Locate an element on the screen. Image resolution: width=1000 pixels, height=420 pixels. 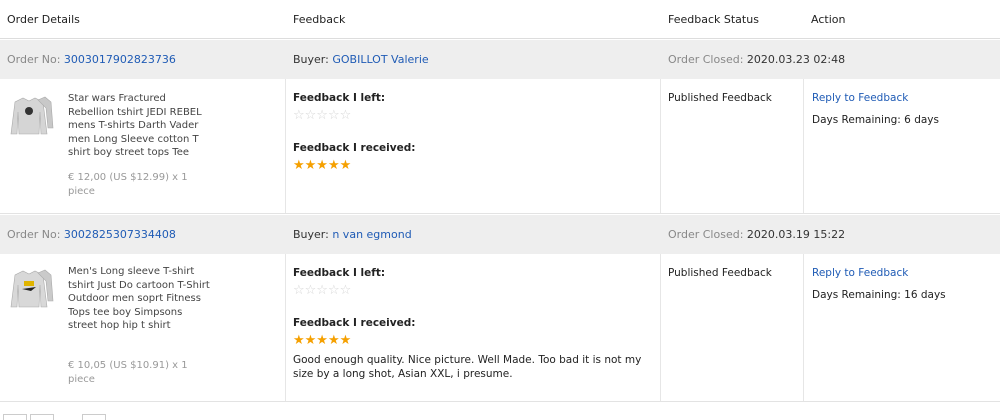
days-remaining: Days Remaining: 6 days is located at coordinates (875, 120).